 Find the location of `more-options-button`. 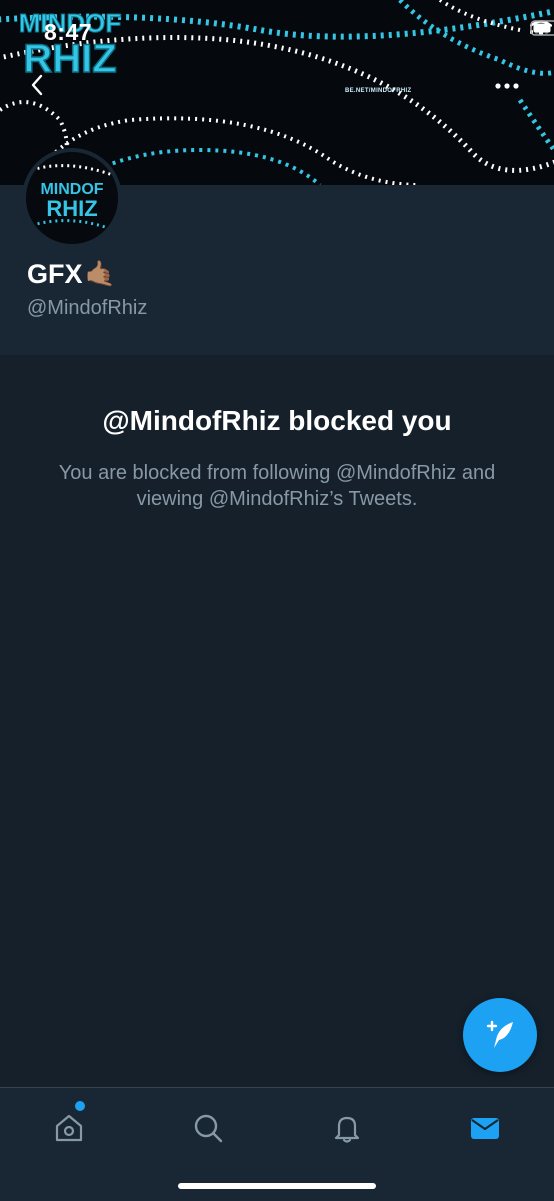

more-options-button is located at coordinates (512, 94).